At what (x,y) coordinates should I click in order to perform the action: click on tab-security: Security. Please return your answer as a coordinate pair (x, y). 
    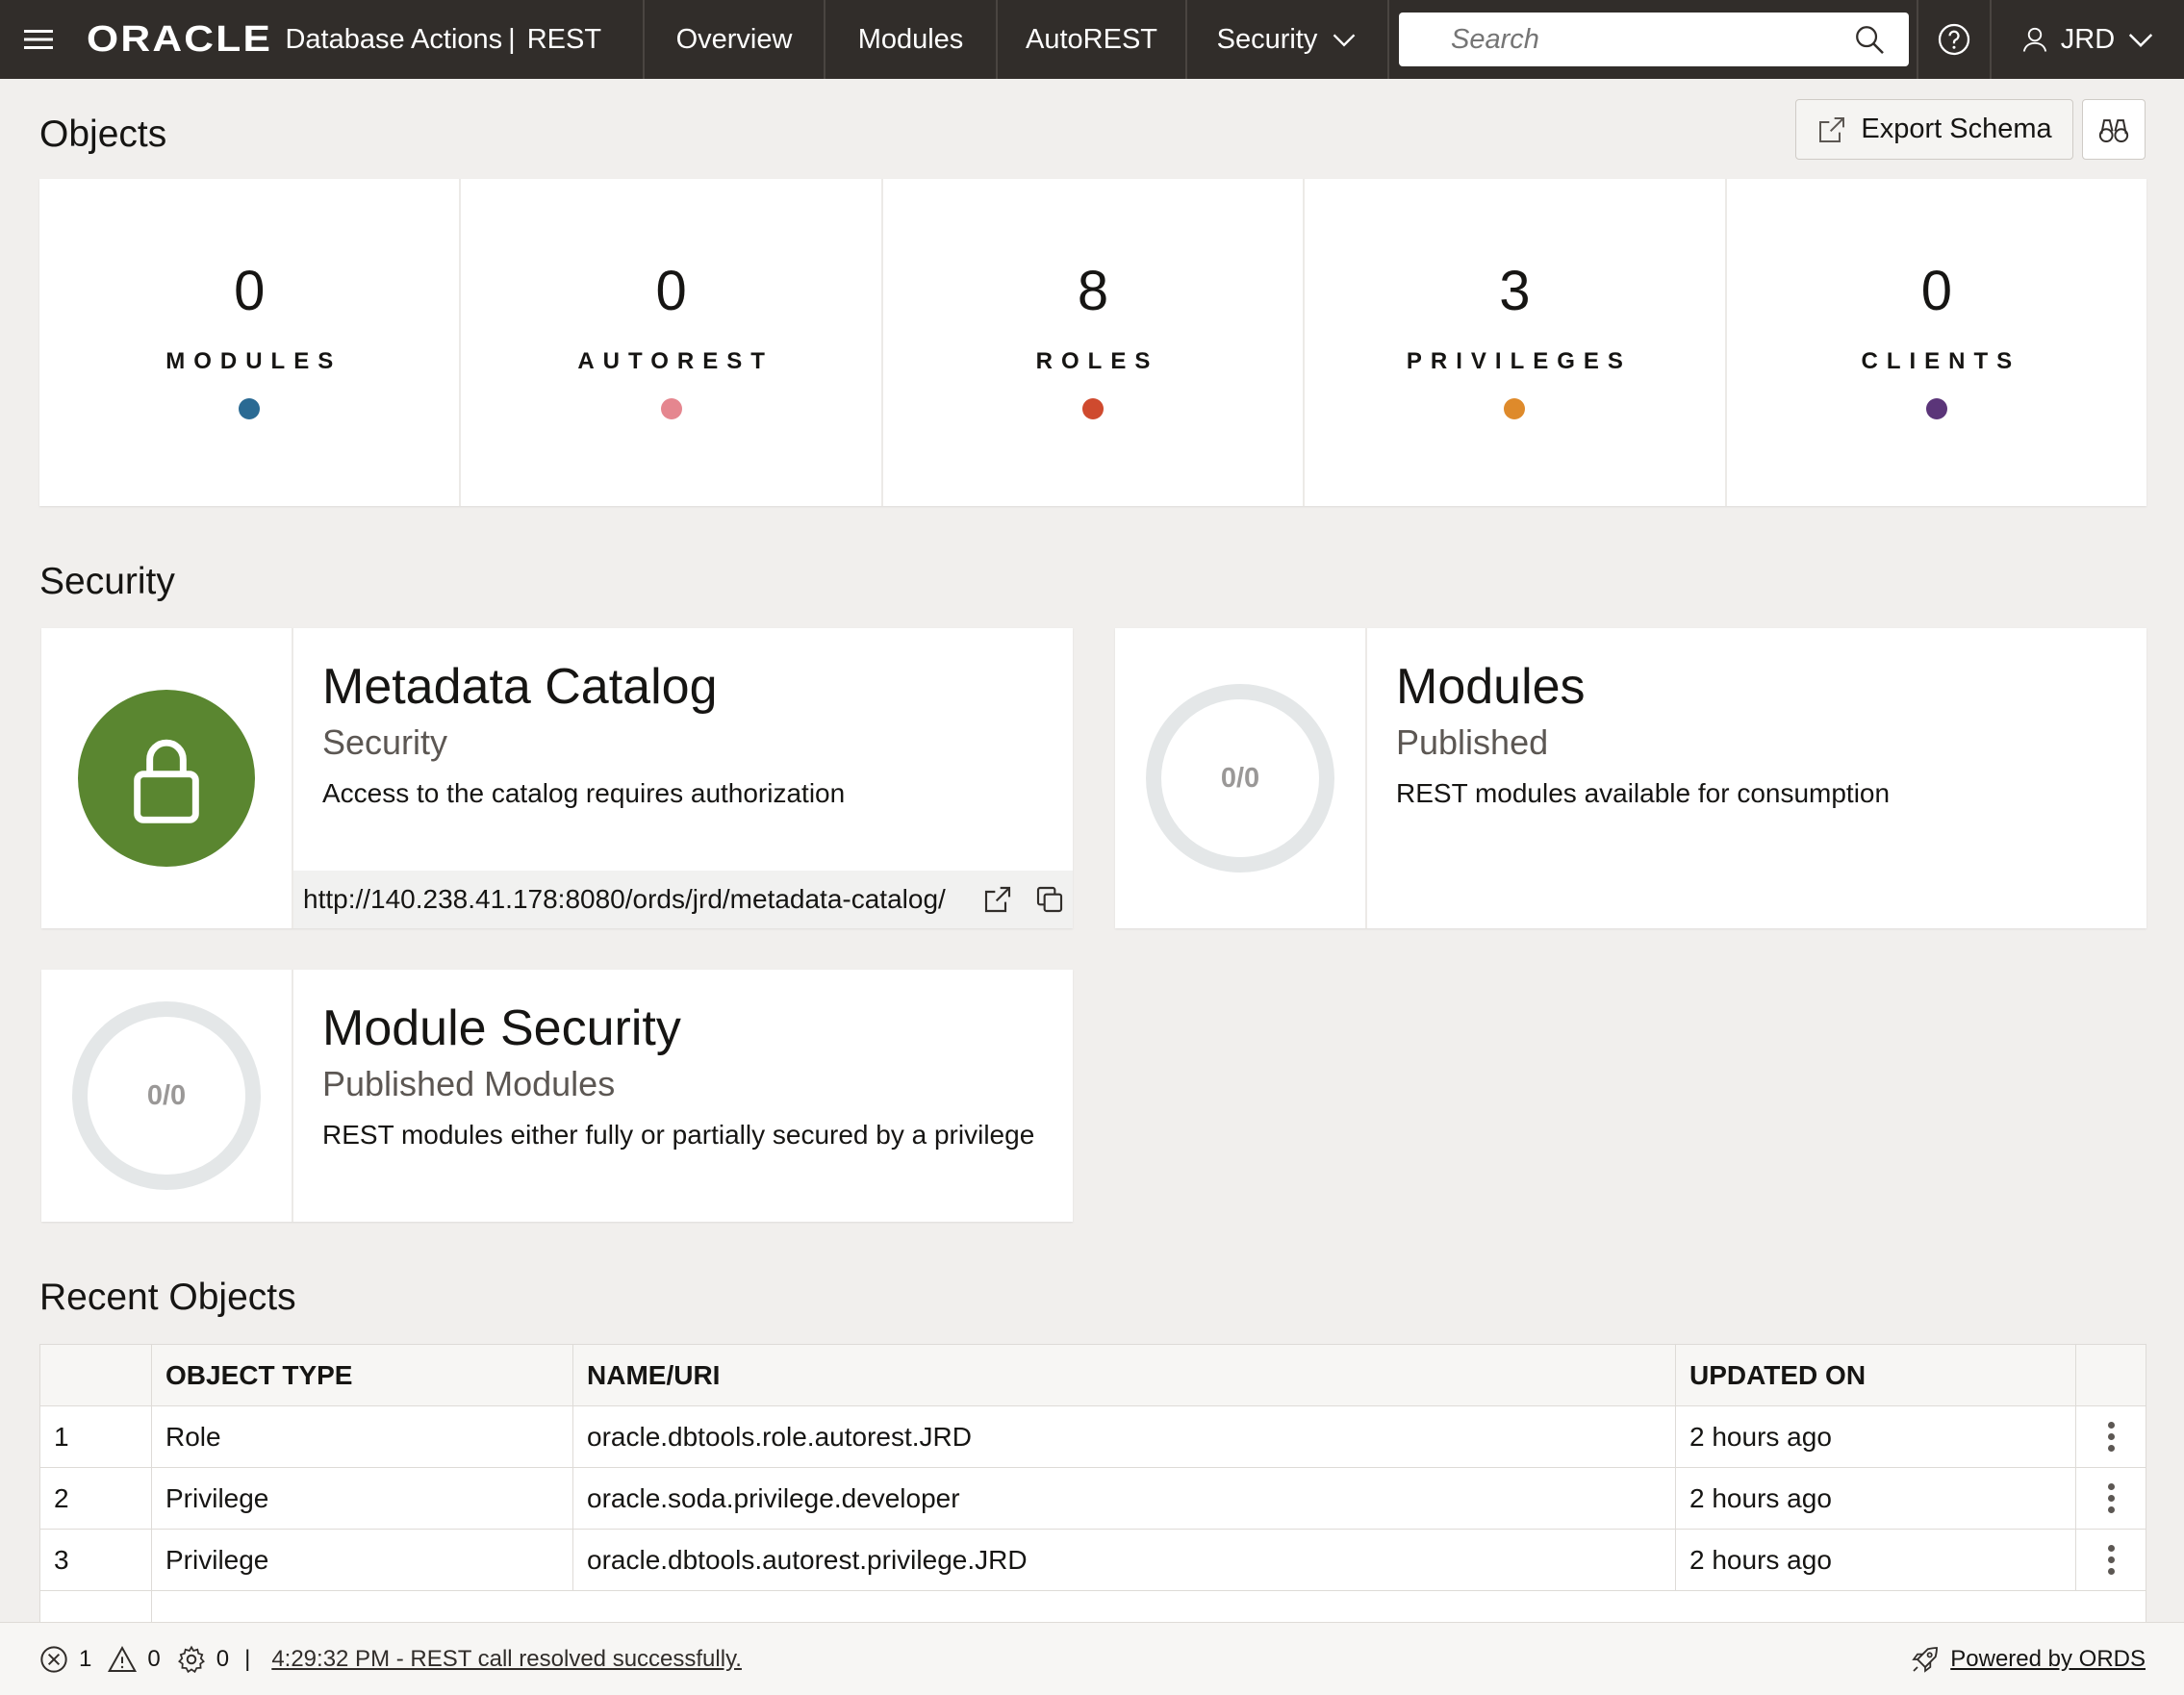
    Looking at the image, I should click on (1286, 39).